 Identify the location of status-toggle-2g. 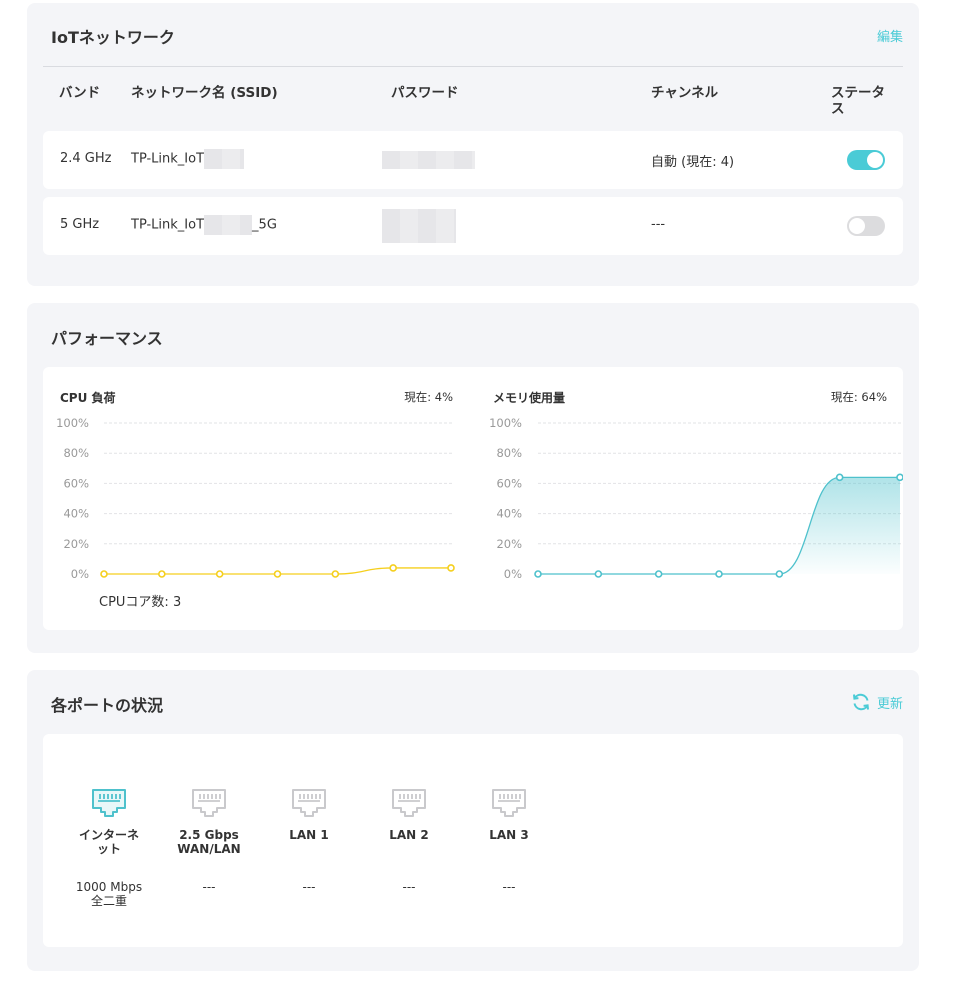
(866, 160).